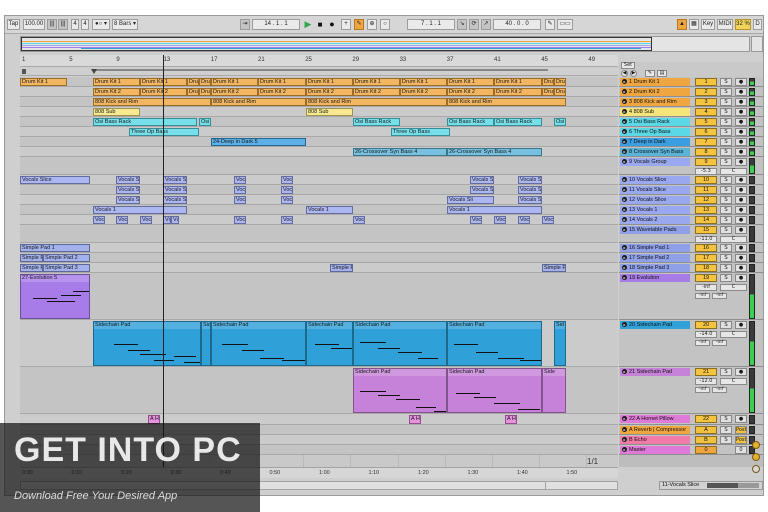  I want to click on track-activator-button: 4, so click(706, 112).